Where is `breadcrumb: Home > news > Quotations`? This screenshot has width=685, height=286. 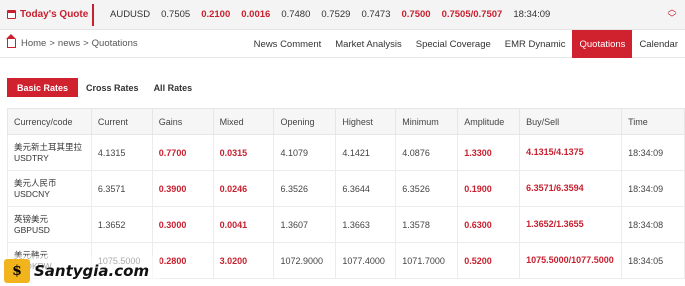
breadcrumb: Home > news > Quotations is located at coordinates (72, 41).